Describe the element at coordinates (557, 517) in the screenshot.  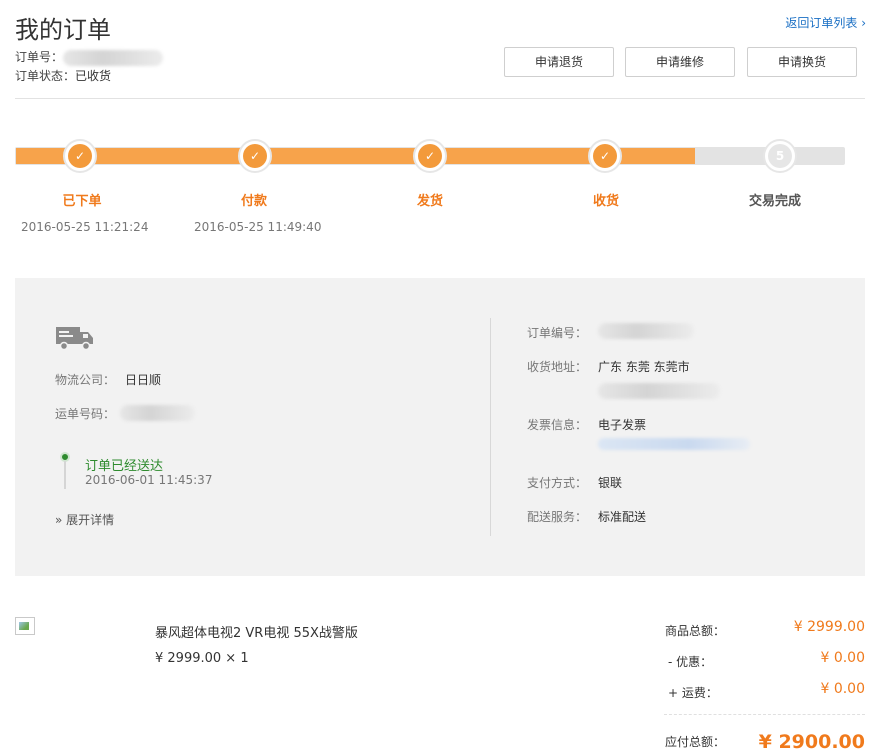
I see `delivery-service-label: 配送服务：` at that location.